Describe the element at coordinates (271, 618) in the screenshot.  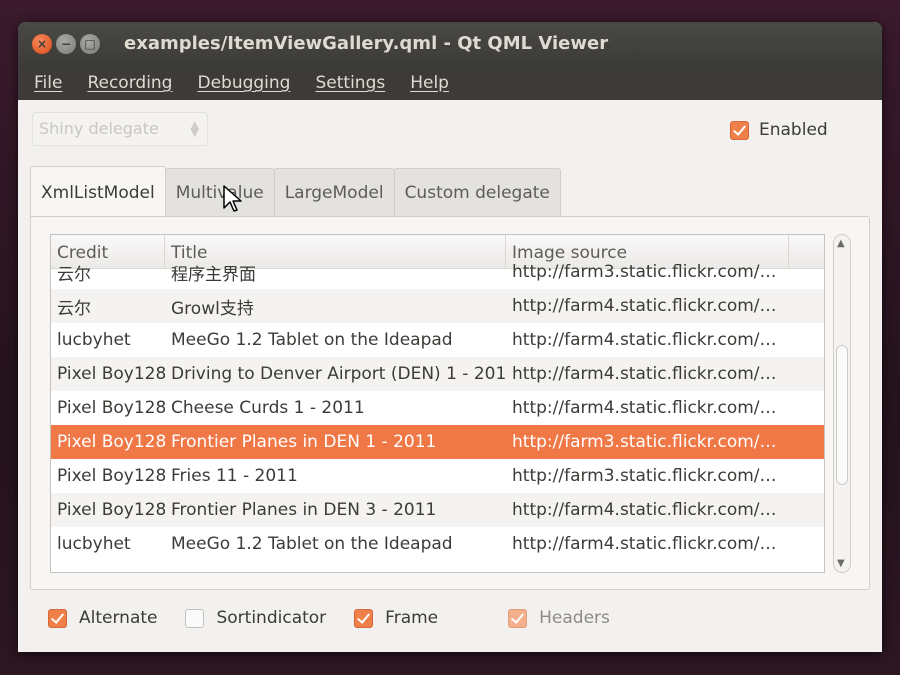
I see `sortindicator-label: Sortindicator` at that location.